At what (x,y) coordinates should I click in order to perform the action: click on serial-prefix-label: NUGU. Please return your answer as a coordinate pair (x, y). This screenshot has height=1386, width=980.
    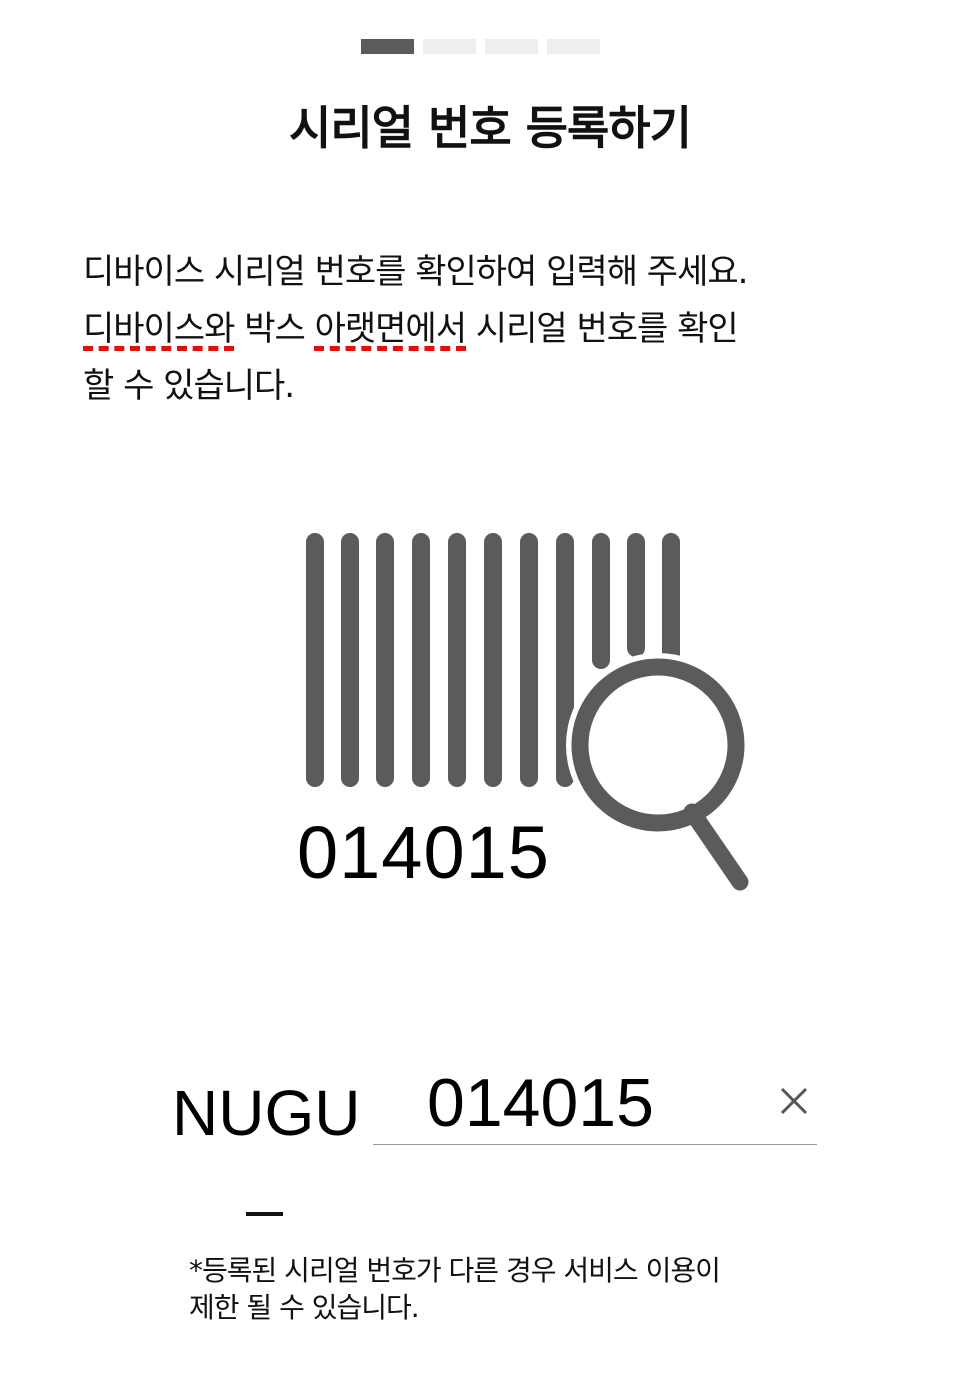
    Looking at the image, I should click on (266, 1113).